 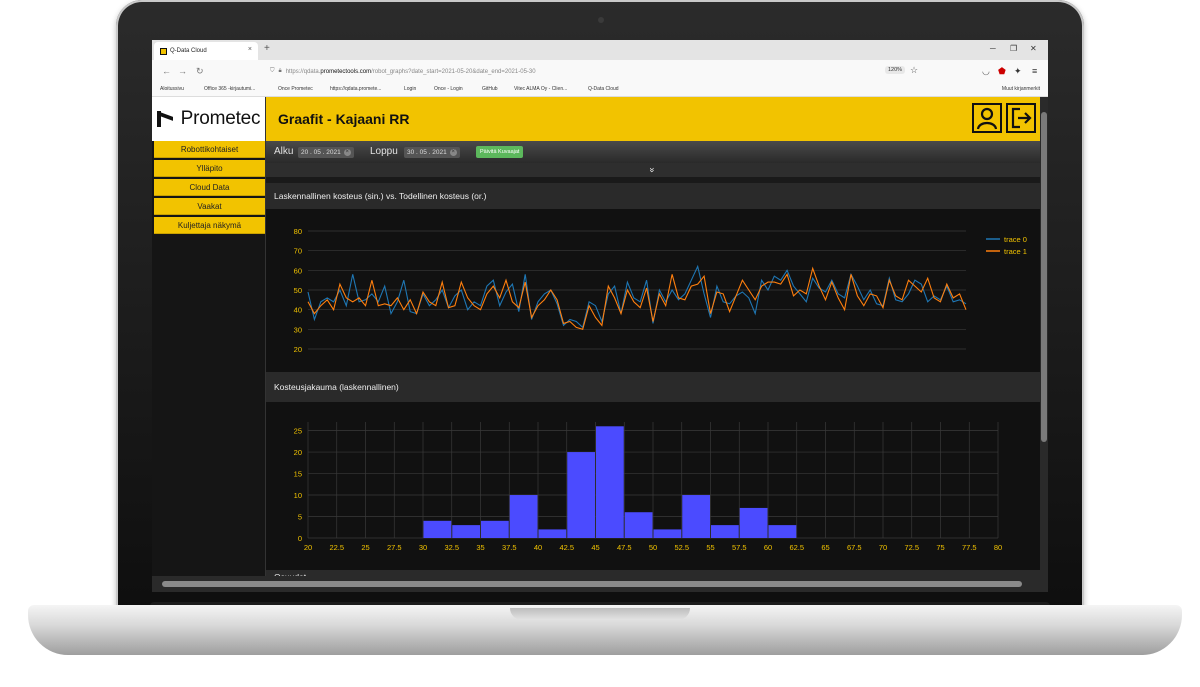 I want to click on x-tick-label: 55, so click(x=710, y=547).